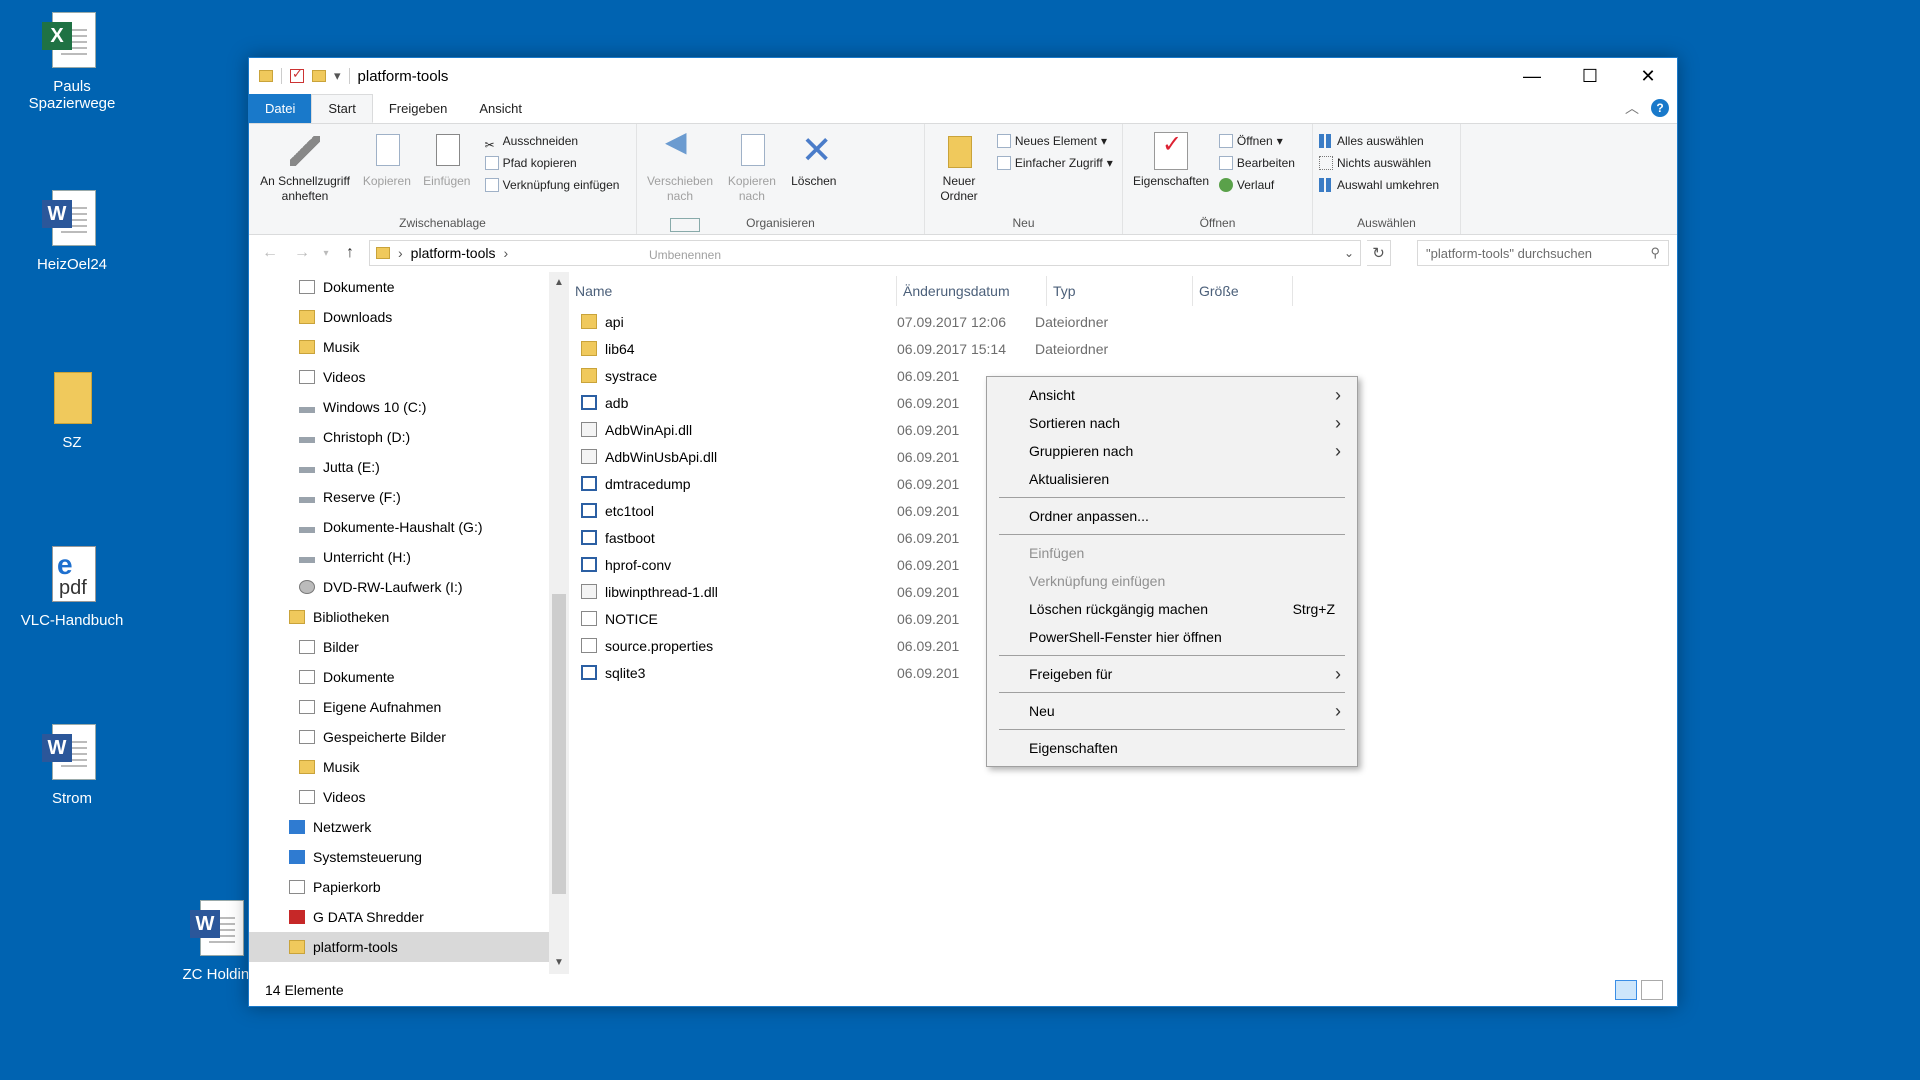 Image resolution: width=1920 pixels, height=1080 pixels. Describe the element at coordinates (72, 764) in the screenshot. I see `desktop-icon-strom: W Strom` at that location.